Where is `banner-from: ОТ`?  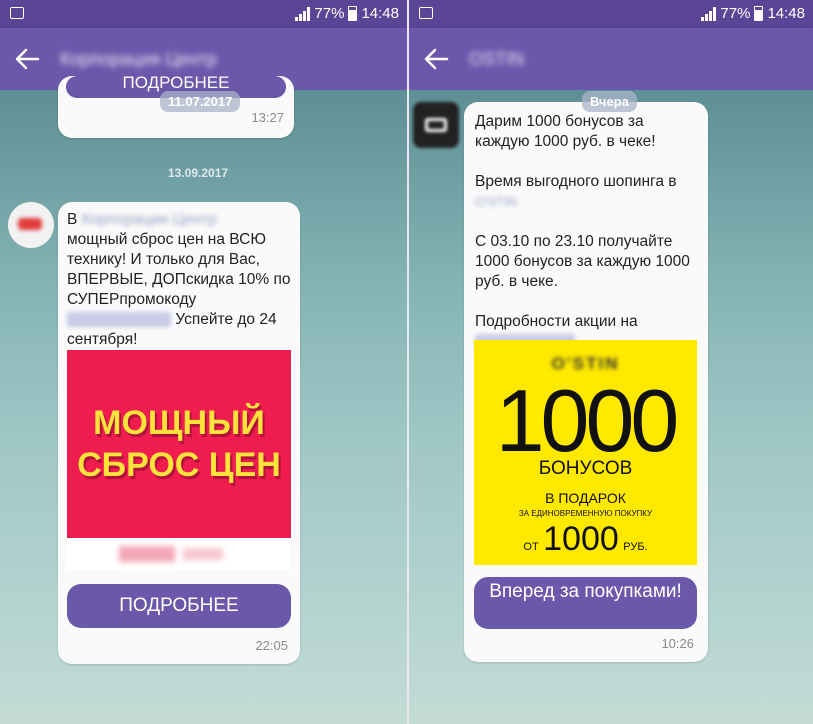 banner-from: ОТ is located at coordinates (531, 547).